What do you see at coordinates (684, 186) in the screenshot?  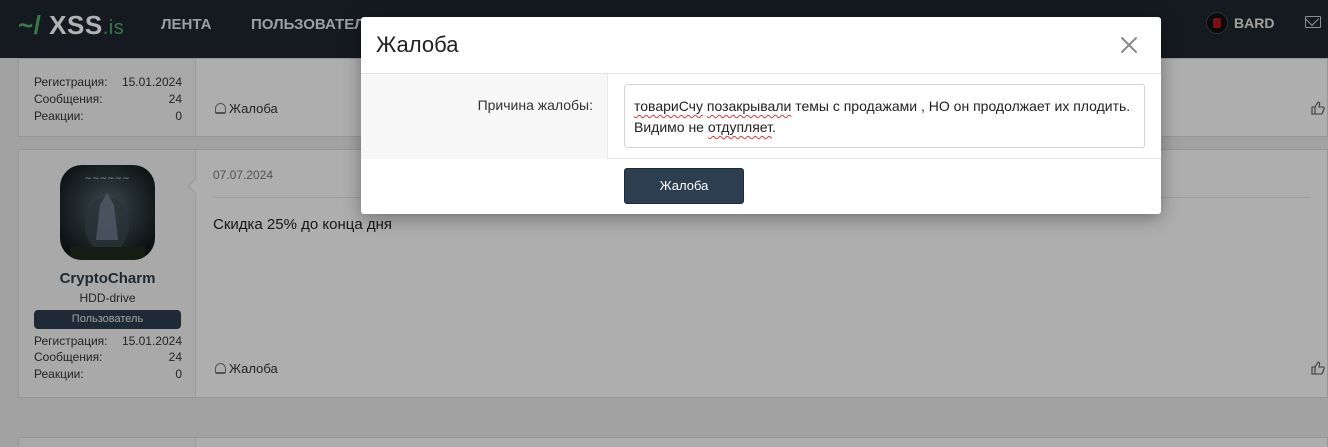 I see `submit-report-button: Жалоба` at bounding box center [684, 186].